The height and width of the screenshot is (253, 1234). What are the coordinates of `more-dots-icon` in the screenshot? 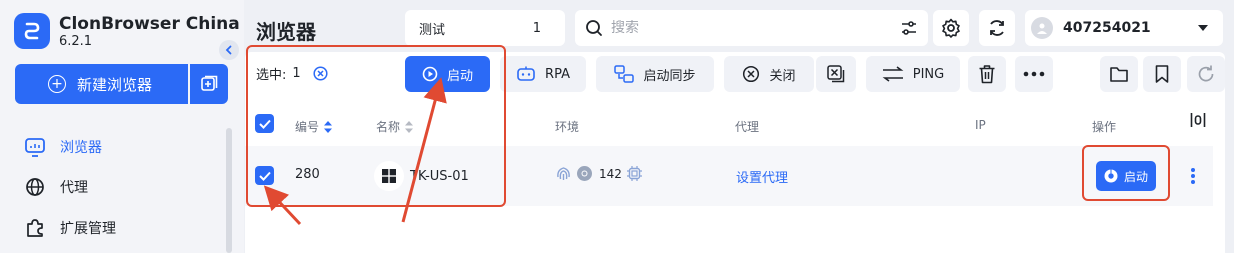 It's located at (1034, 74).